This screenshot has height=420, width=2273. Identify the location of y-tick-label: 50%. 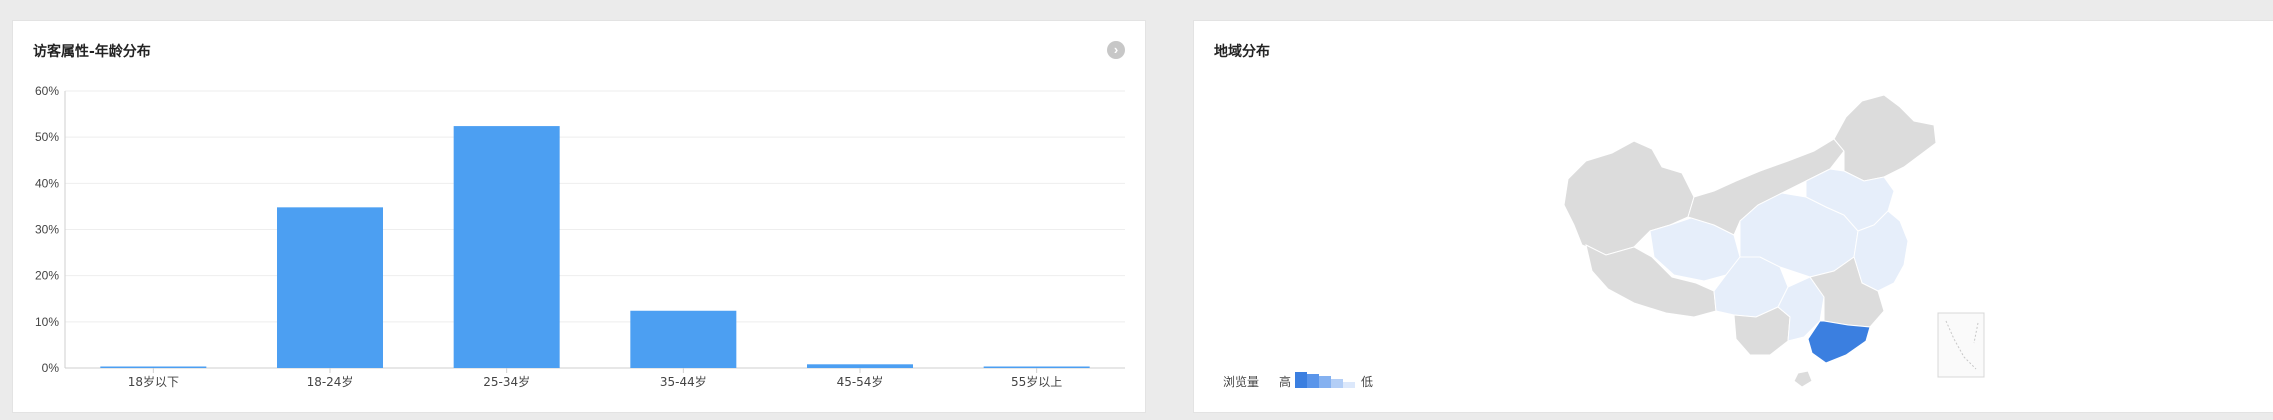
(47, 137).